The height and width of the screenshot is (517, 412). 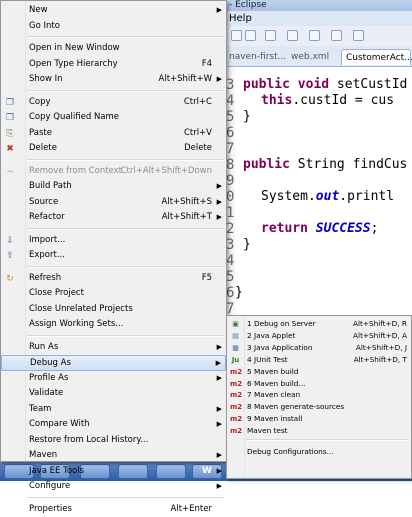 I want to click on menu-item-new: New▶, so click(x=113, y=11).